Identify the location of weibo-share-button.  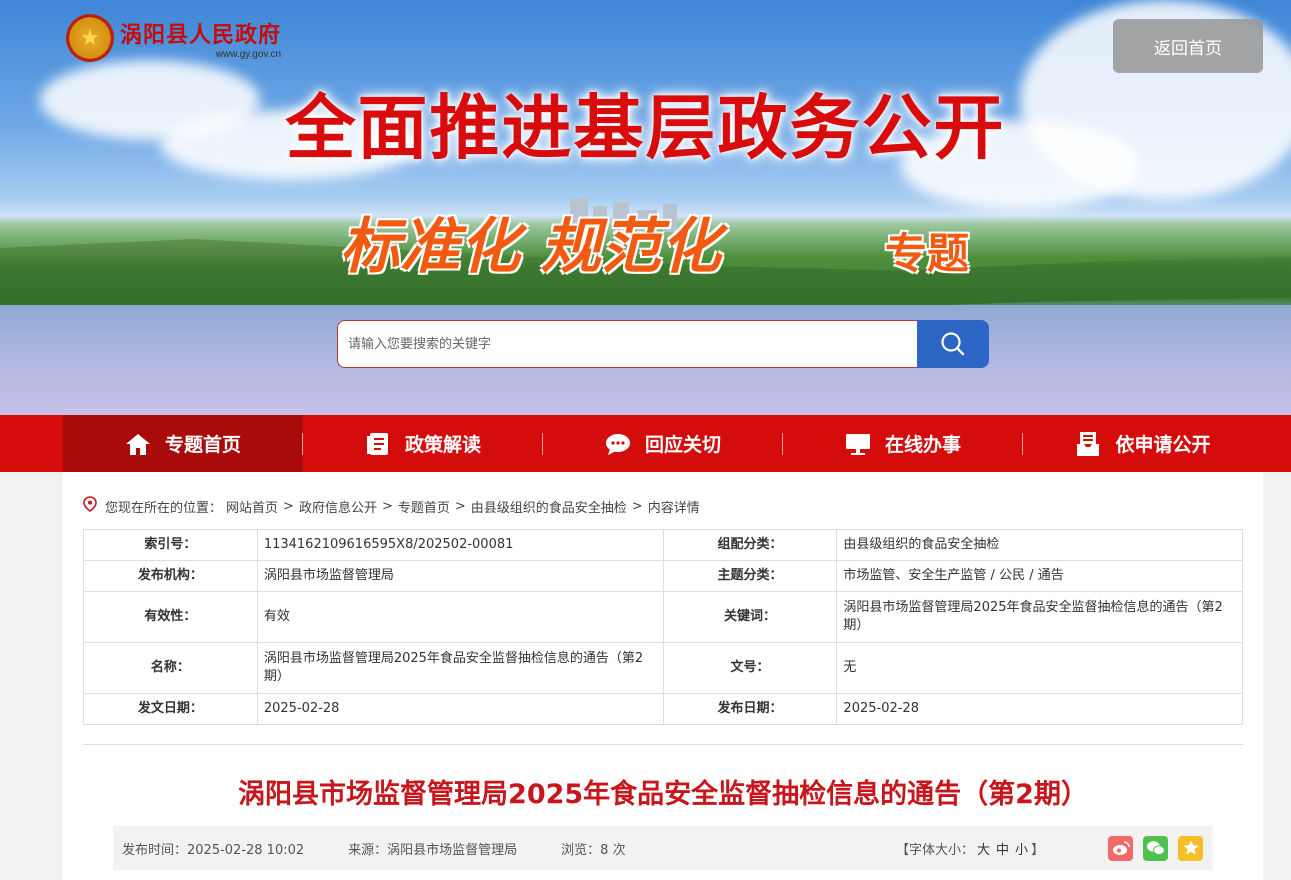
(1120, 848).